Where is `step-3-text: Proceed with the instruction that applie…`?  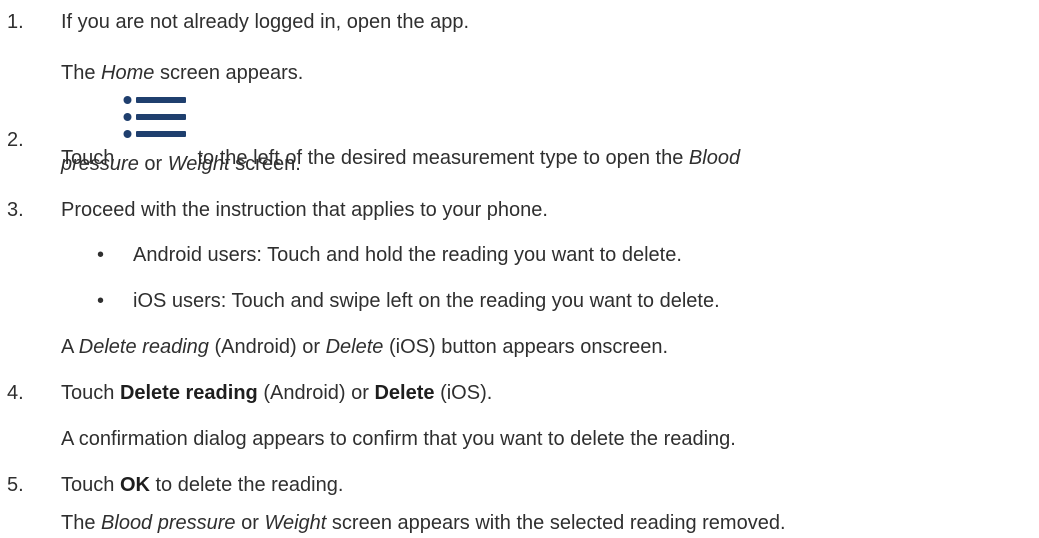
step-3-text: Proceed with the instruction that applie… is located at coordinates (304, 210).